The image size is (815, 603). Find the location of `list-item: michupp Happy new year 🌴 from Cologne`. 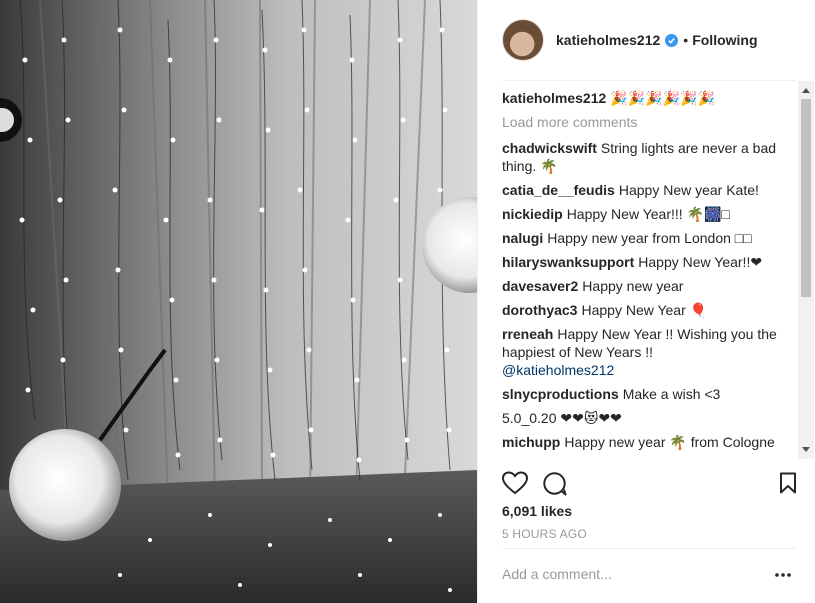

list-item: michupp Happy new year 🌴 from Cologne is located at coordinates (647, 442).